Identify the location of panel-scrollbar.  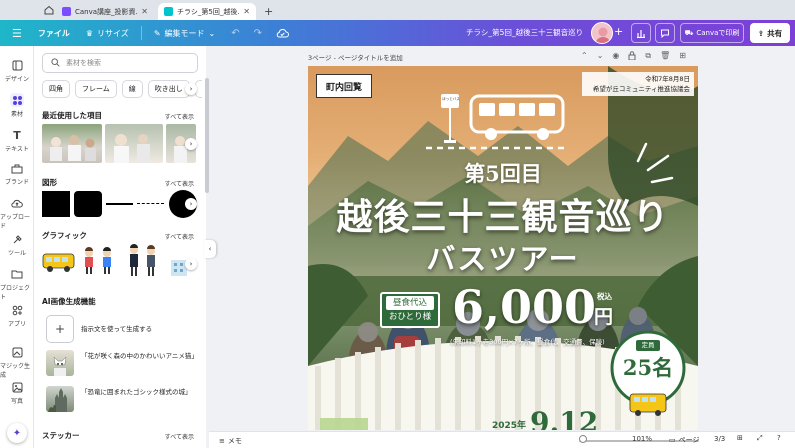
(207, 135).